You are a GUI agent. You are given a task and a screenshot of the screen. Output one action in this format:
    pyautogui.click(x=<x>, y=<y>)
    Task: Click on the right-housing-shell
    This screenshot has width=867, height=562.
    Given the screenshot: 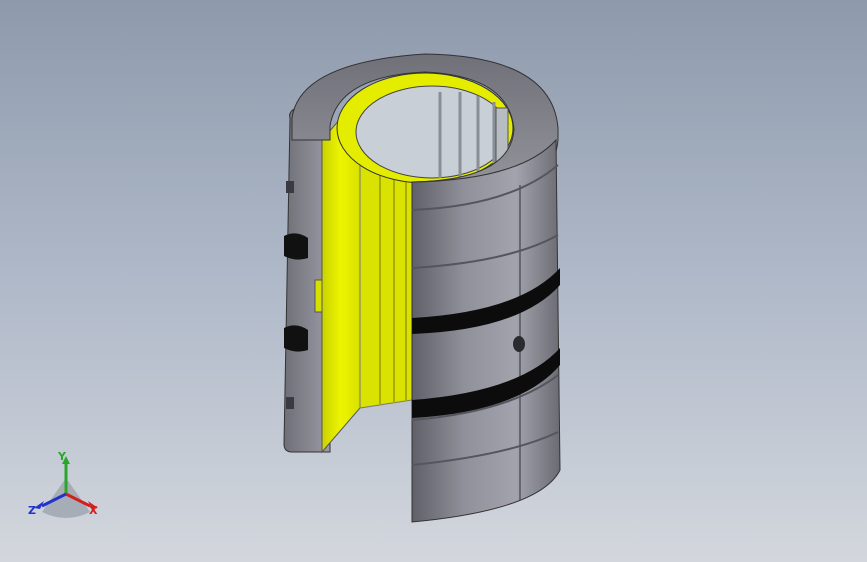 What is the action you would take?
    pyautogui.click(x=486, y=330)
    